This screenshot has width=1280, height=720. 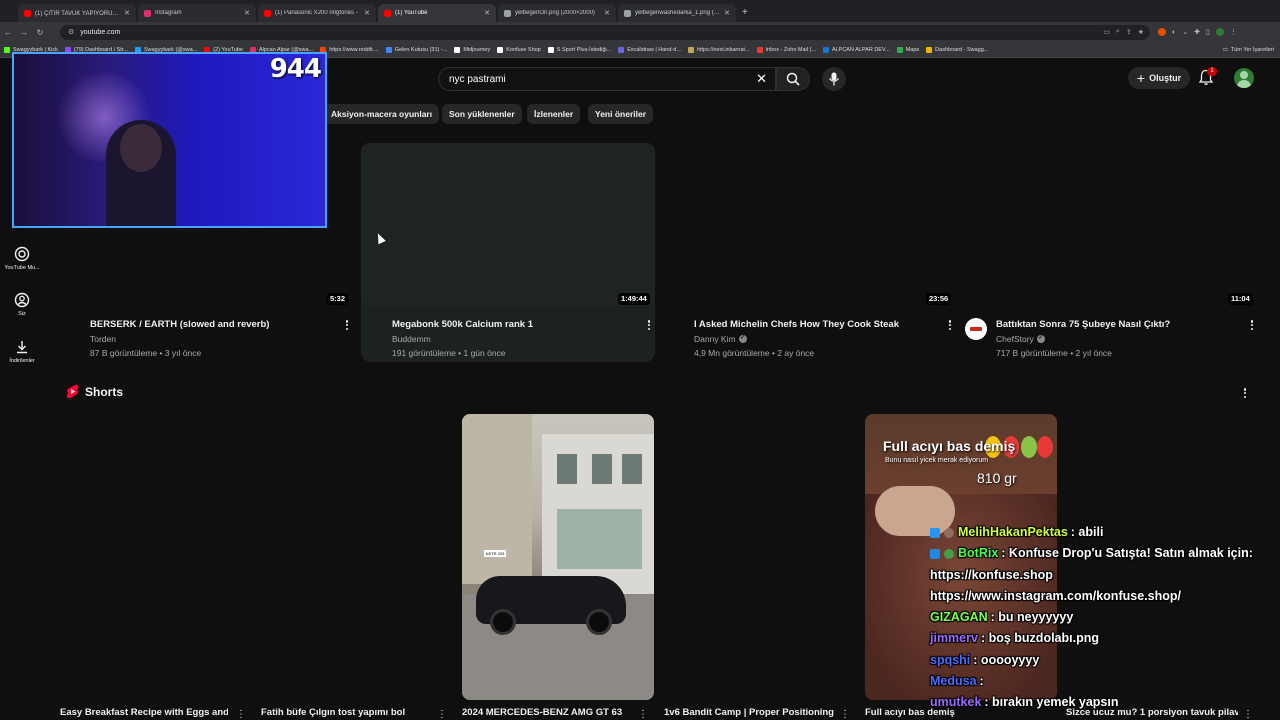 What do you see at coordinates (22, 304) in the screenshot?
I see `sidenav-you: Siz` at bounding box center [22, 304].